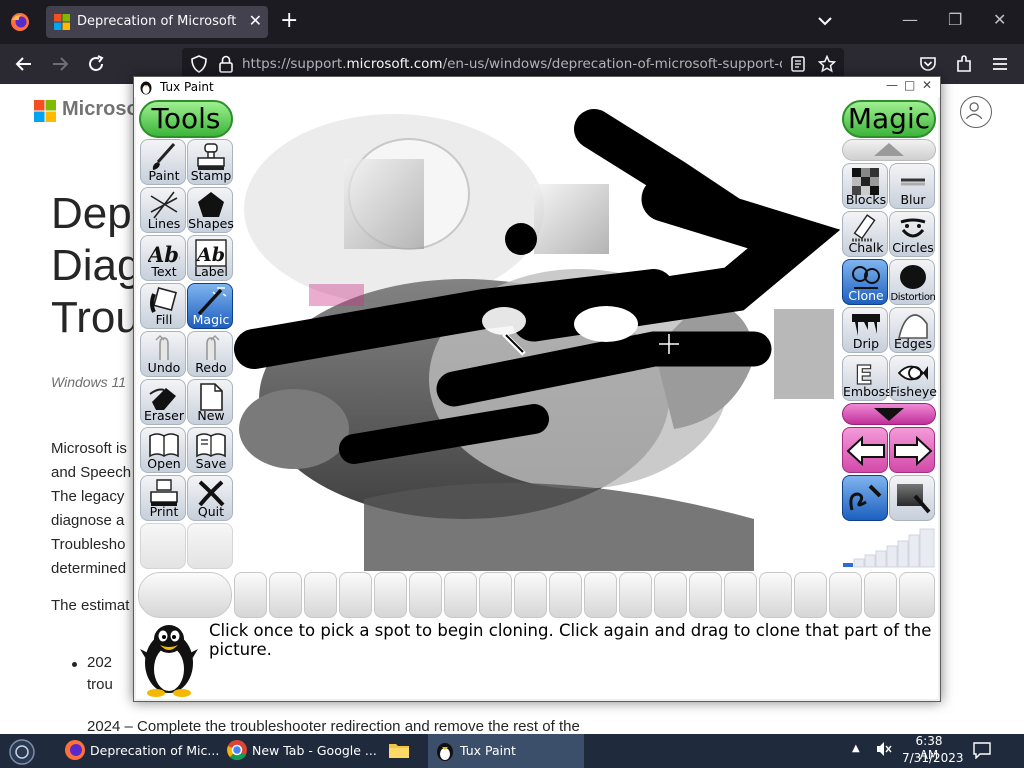  Describe the element at coordinates (100, 673) in the screenshot. I see `list-item: 202 trou` at that location.